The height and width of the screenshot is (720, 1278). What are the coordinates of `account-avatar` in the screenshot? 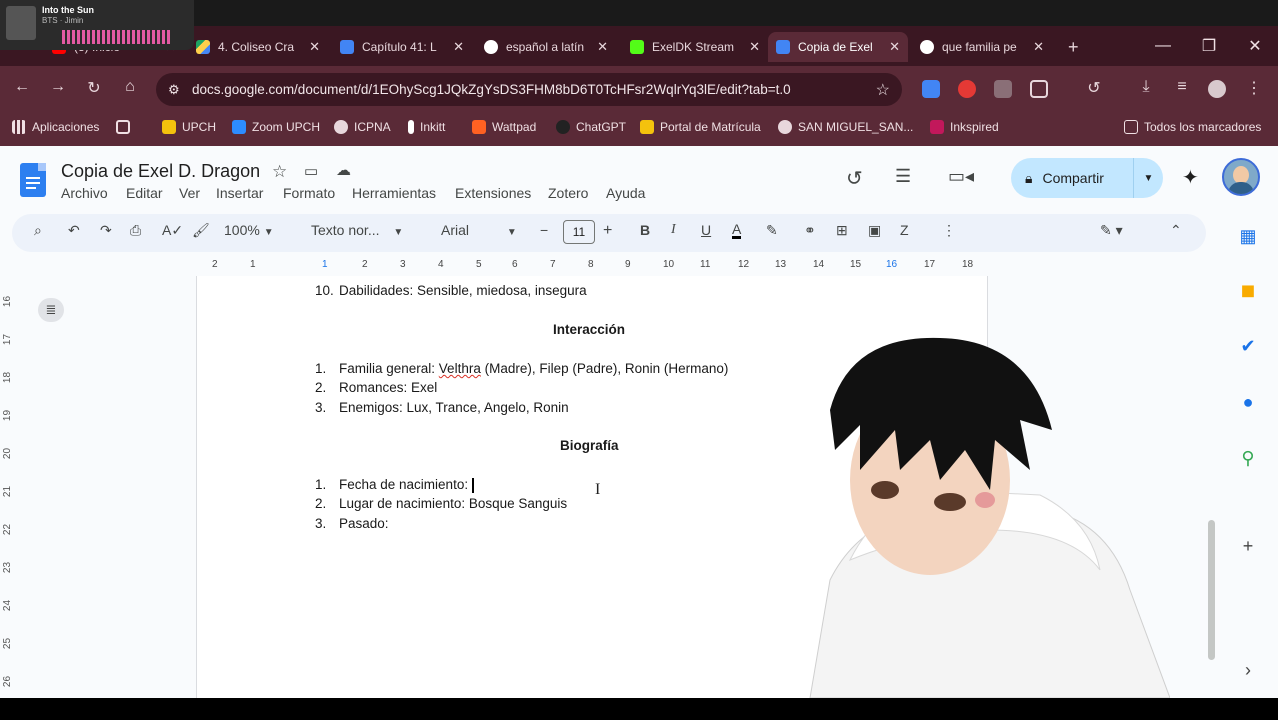 It's located at (1241, 177).